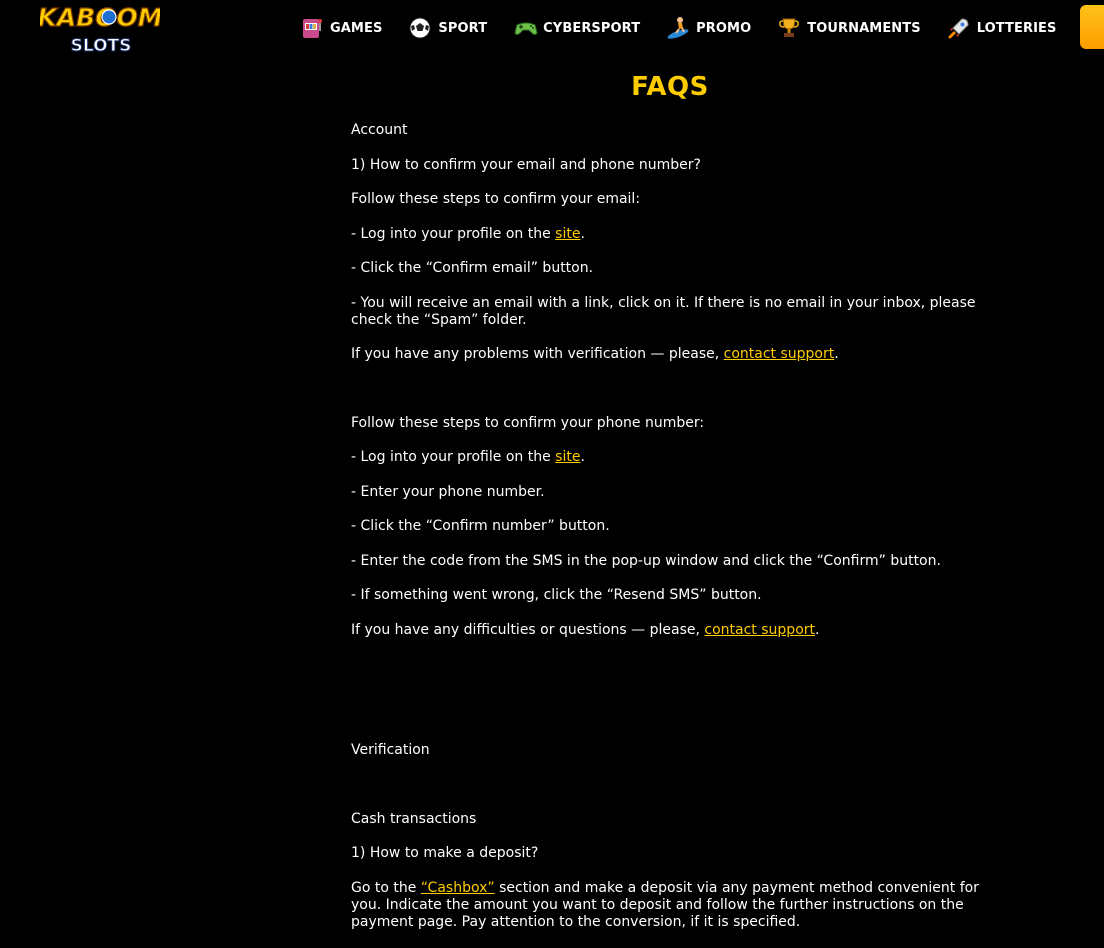 This screenshot has width=1104, height=948. I want to click on faq-question: 1) How to make a deposit?, so click(445, 853).